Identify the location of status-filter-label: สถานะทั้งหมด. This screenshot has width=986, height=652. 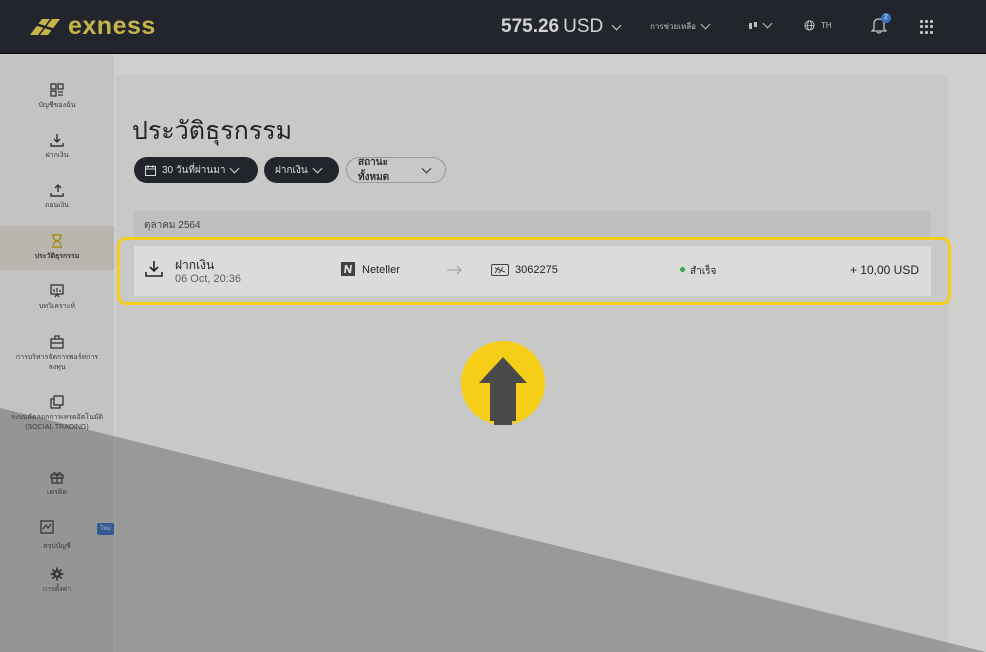
(374, 170).